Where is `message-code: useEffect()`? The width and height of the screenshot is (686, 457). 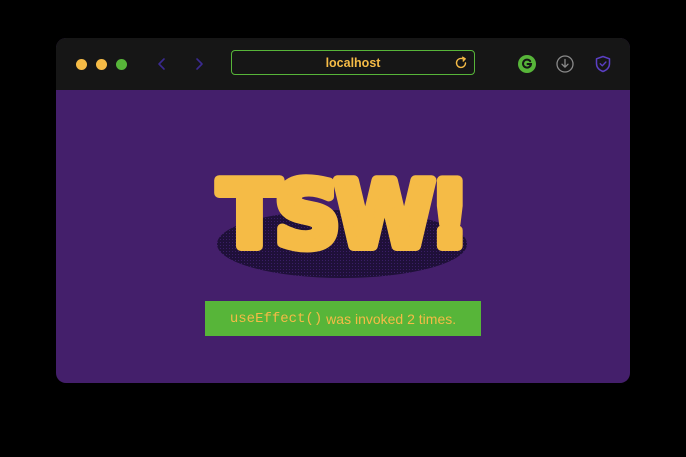 message-code: useEffect() is located at coordinates (276, 318).